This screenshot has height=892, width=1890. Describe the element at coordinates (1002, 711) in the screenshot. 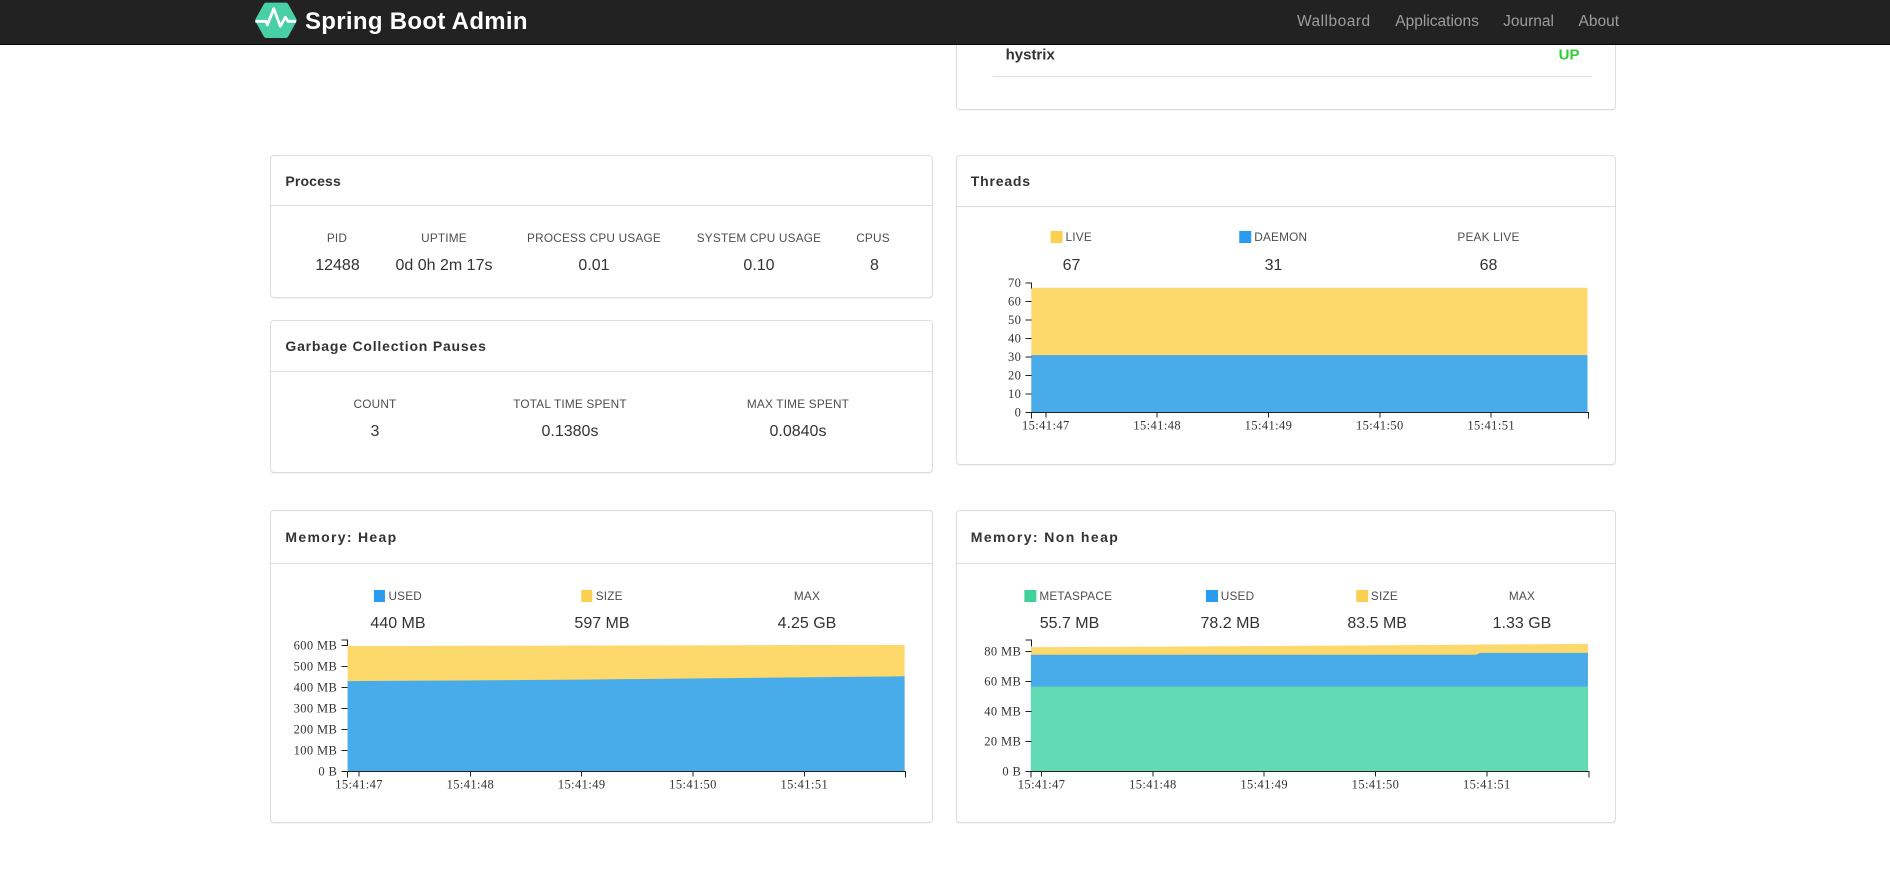

I see `svg-text: 40 MB` at that location.